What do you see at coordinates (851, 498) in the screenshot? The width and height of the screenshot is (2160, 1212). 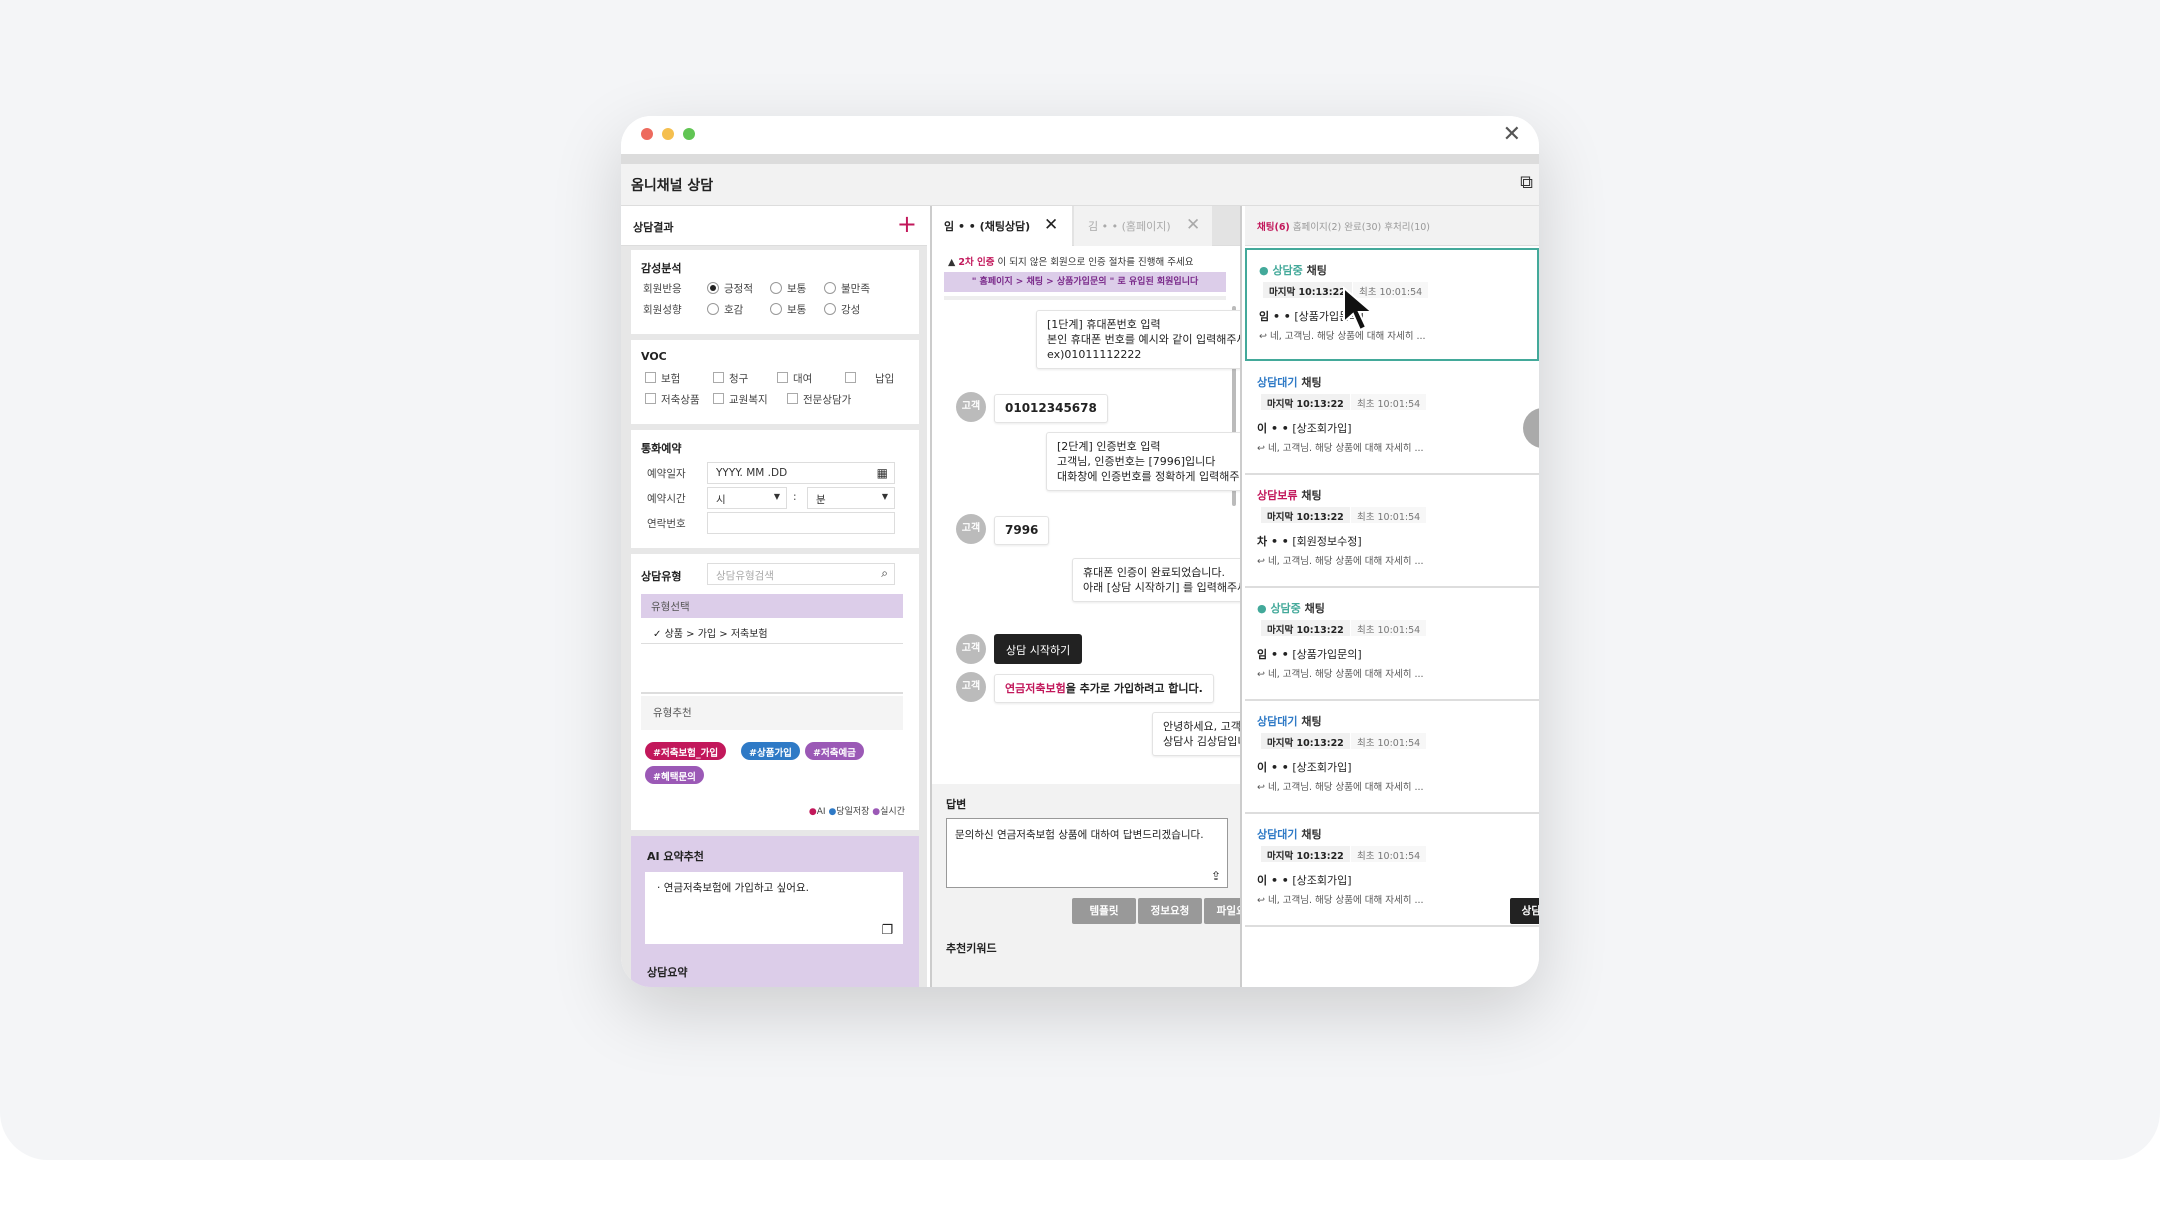 I see `minute-select: 분 ▼` at bounding box center [851, 498].